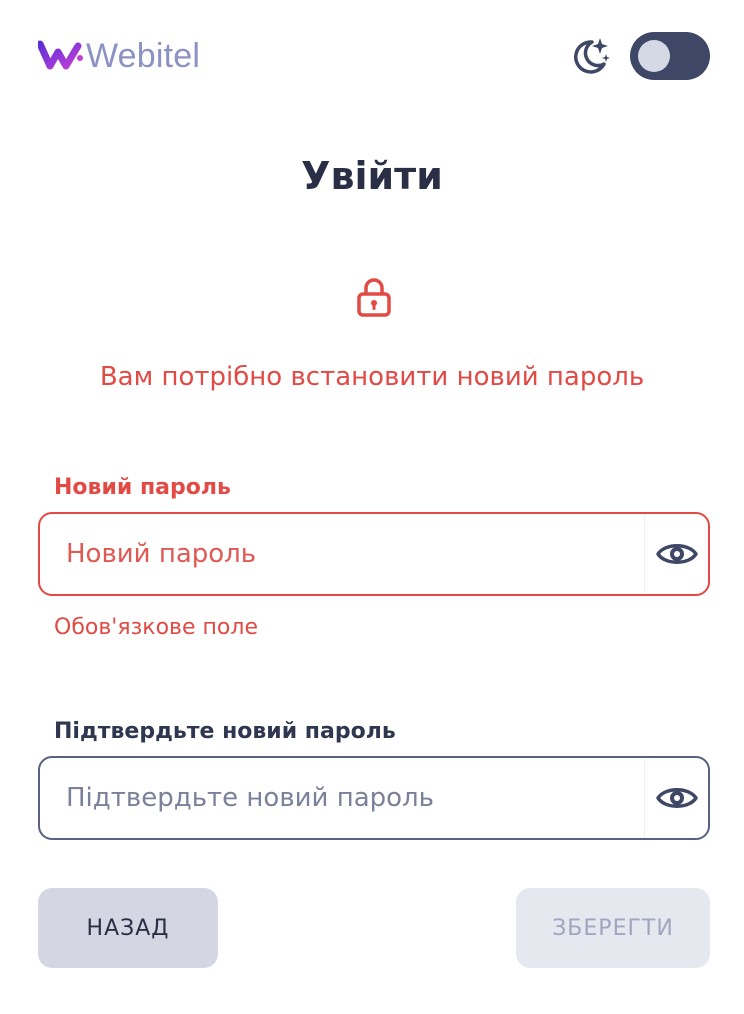 The height and width of the screenshot is (1014, 744). I want to click on webitel-logo-icon, so click(60, 55).